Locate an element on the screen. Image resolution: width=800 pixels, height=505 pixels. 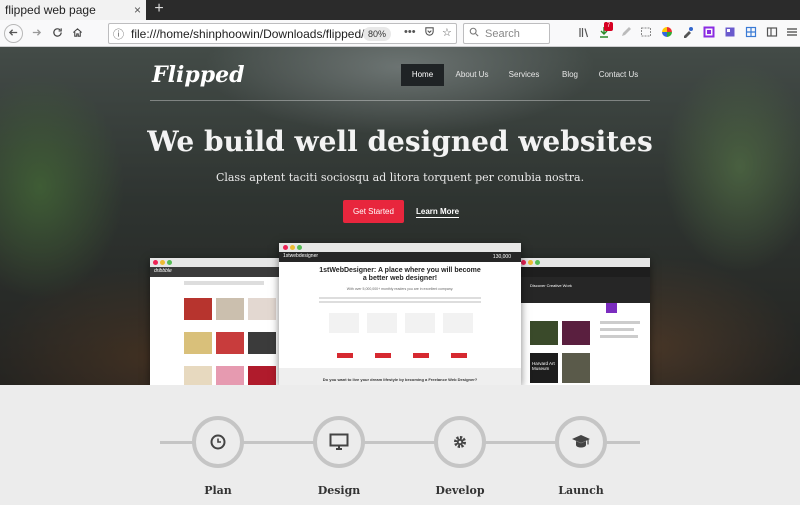
reload-button is located at coordinates (57, 34).